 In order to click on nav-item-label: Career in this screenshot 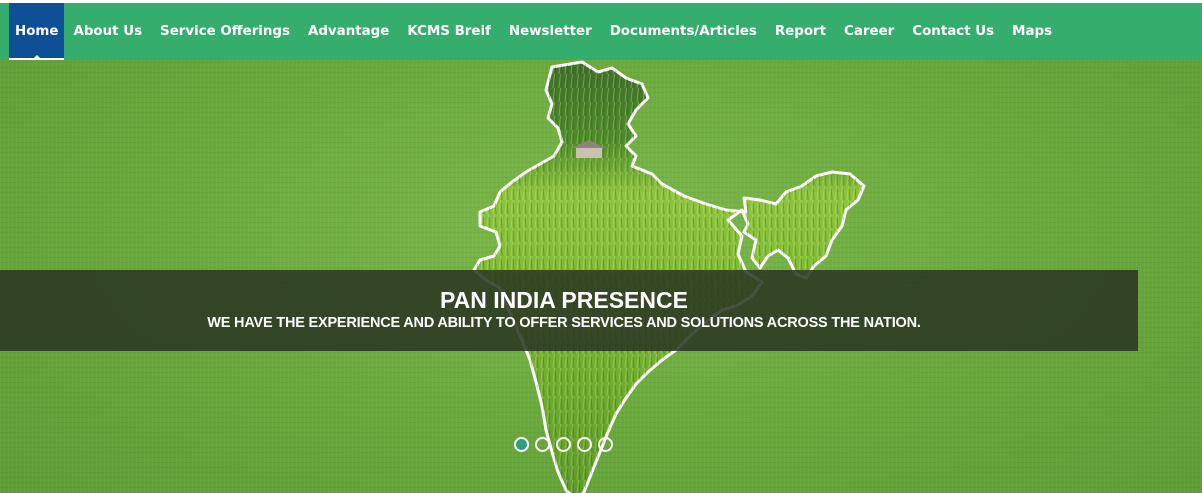, I will do `click(869, 31)`.